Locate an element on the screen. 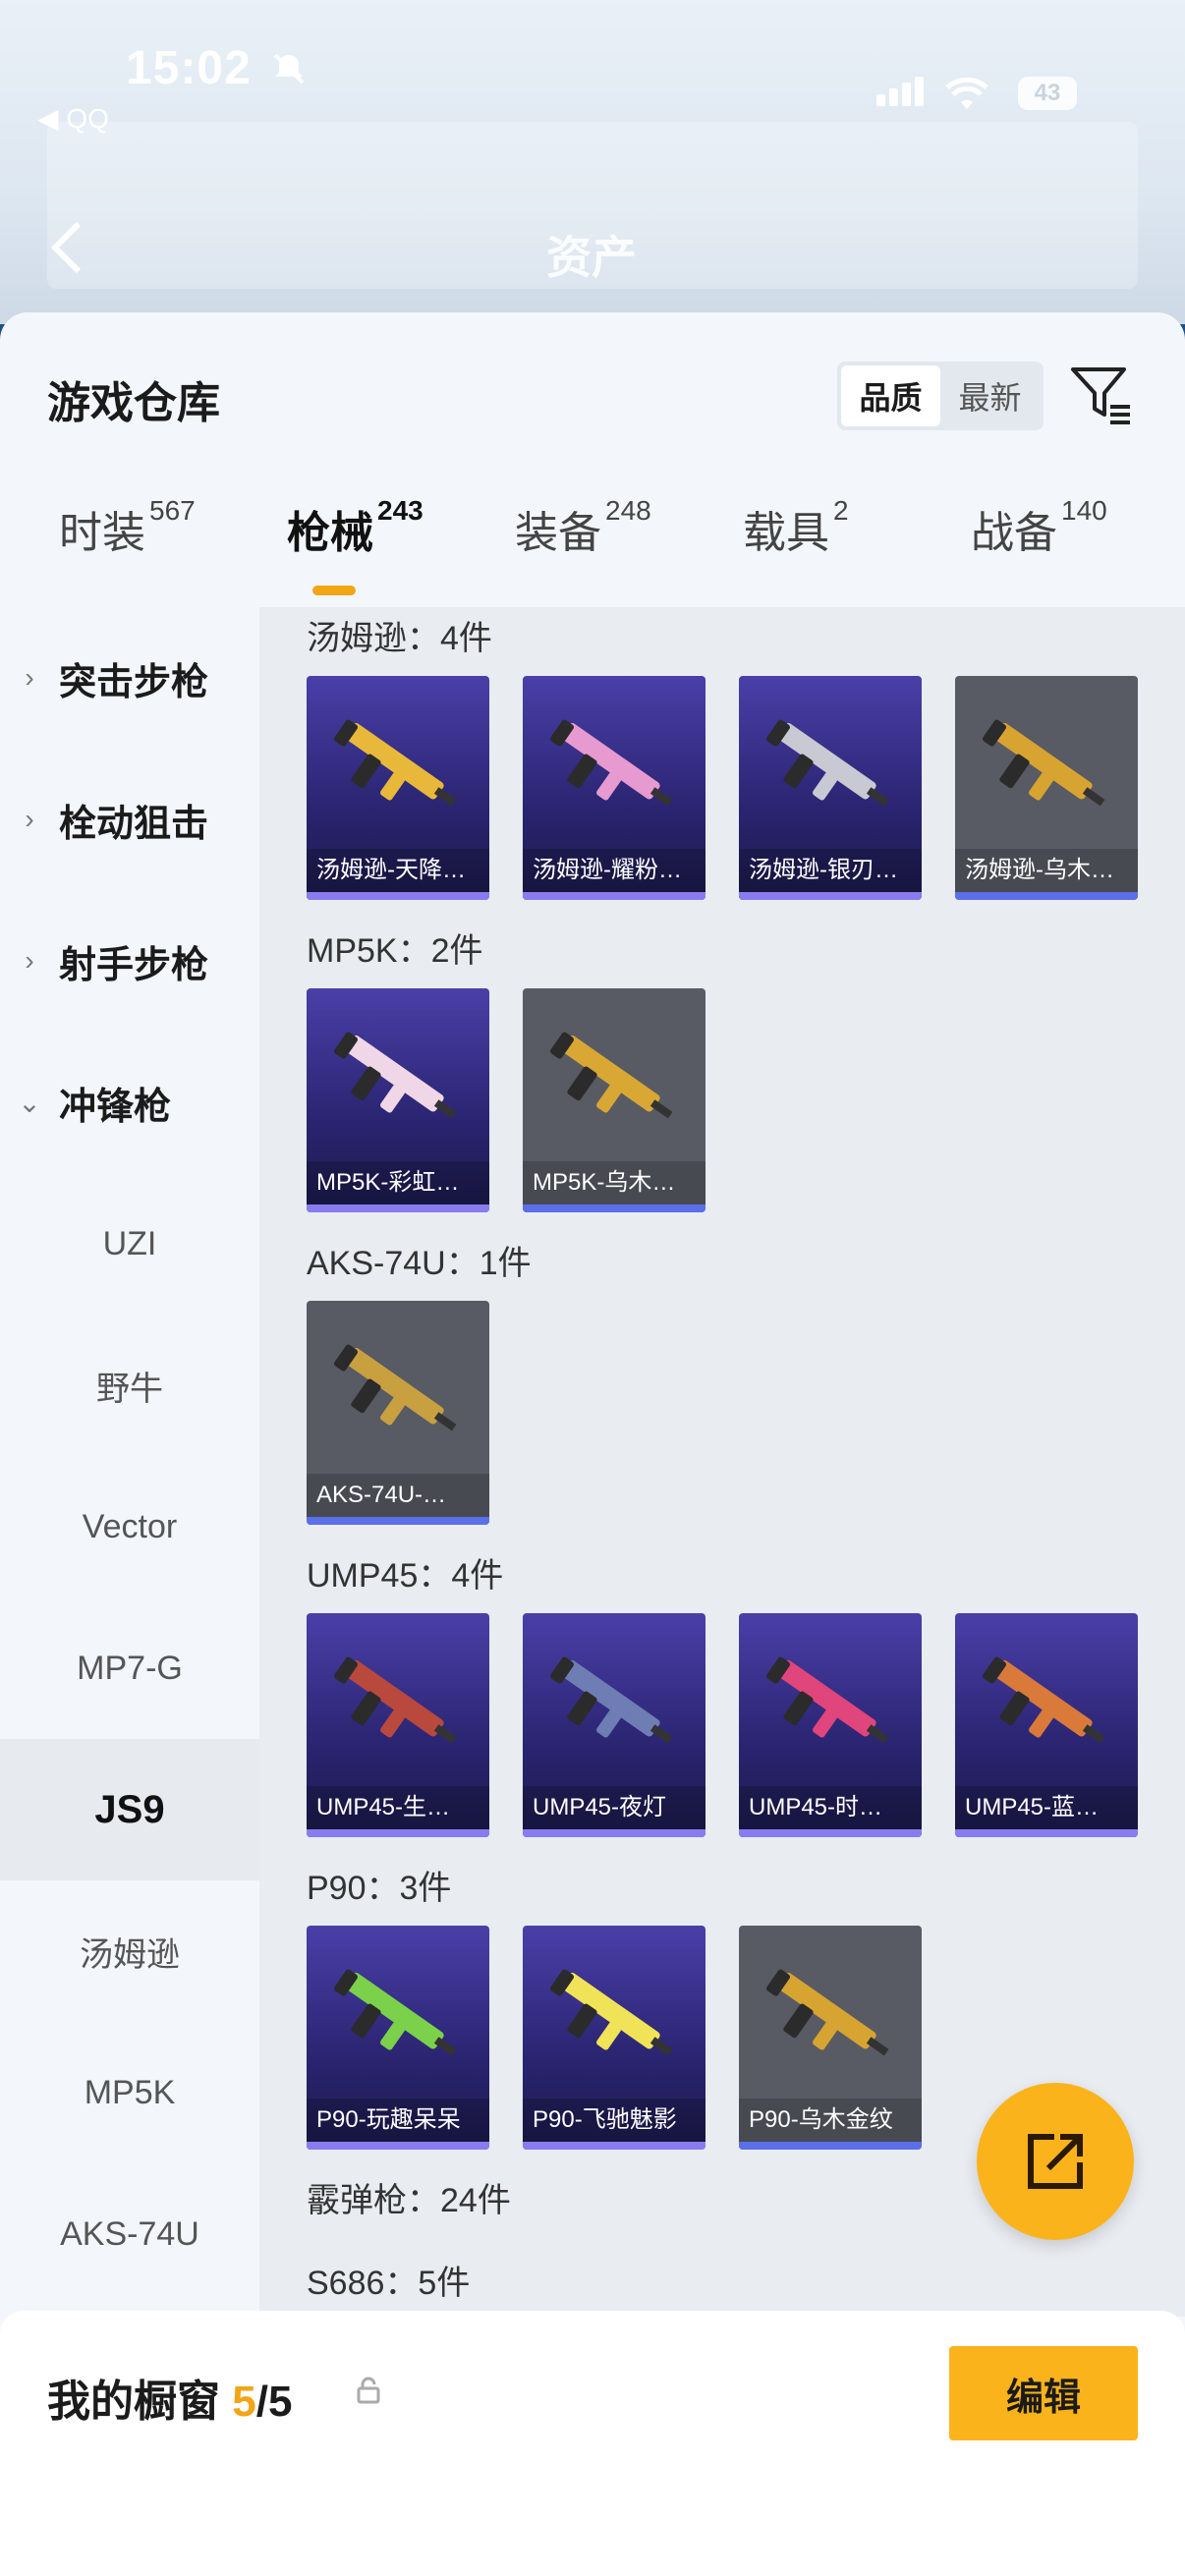  weapon-card: P90-玩趣呆呆 is located at coordinates (398, 2038).